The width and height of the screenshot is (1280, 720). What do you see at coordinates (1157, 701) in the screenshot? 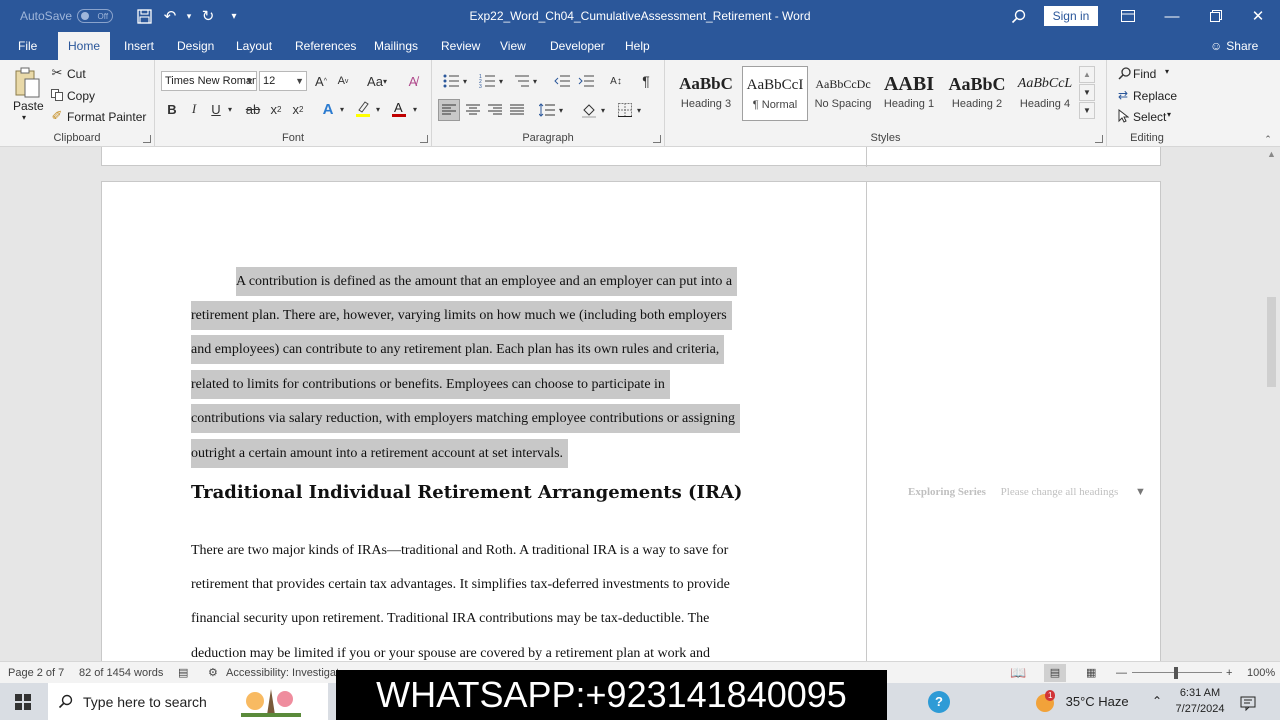
I see `chevron-up-icon: ⌃` at bounding box center [1157, 701].